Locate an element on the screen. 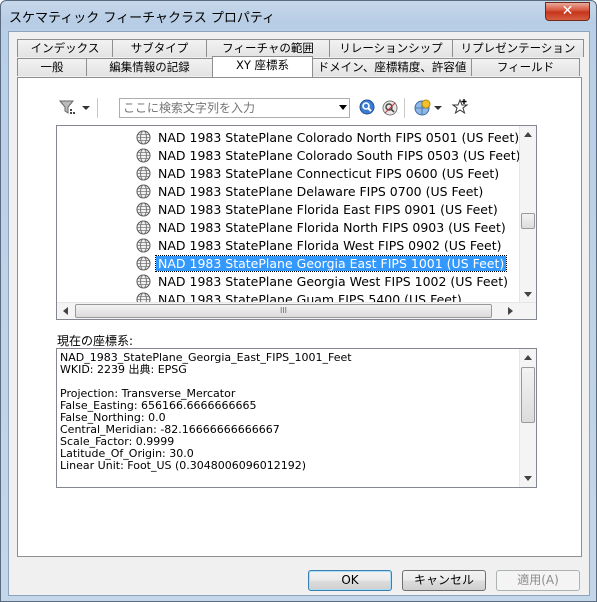  tab-editor-tracking: 編集情報の記録 is located at coordinates (149, 67).